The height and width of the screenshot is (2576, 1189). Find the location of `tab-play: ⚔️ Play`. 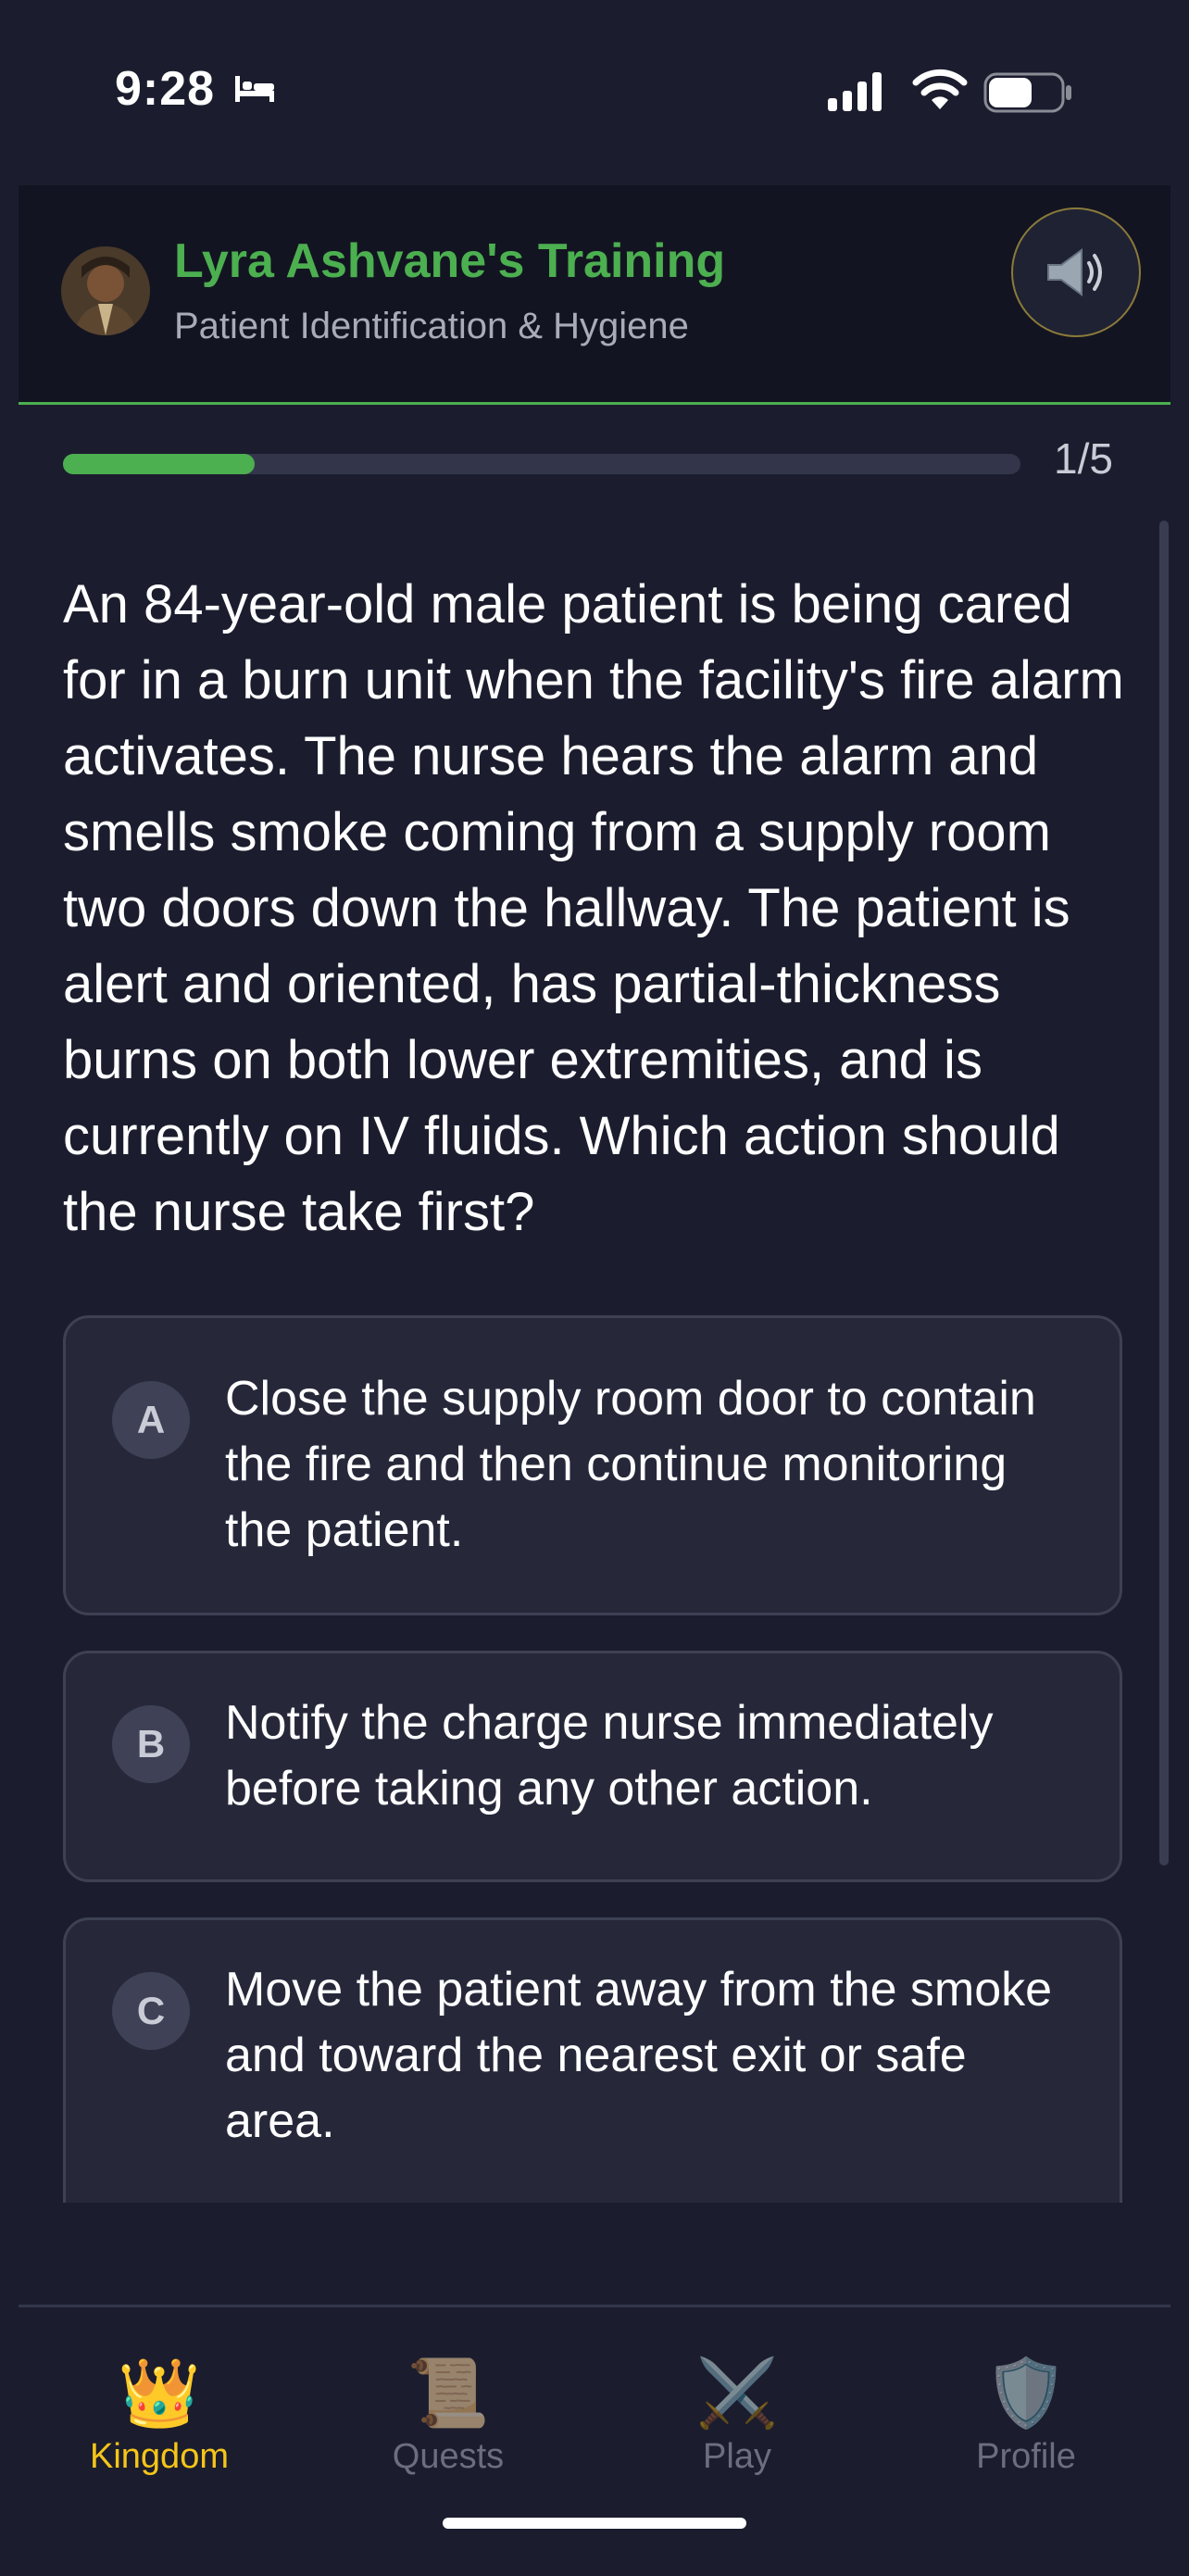

tab-play: ⚔️ Play is located at coordinates (737, 2414).